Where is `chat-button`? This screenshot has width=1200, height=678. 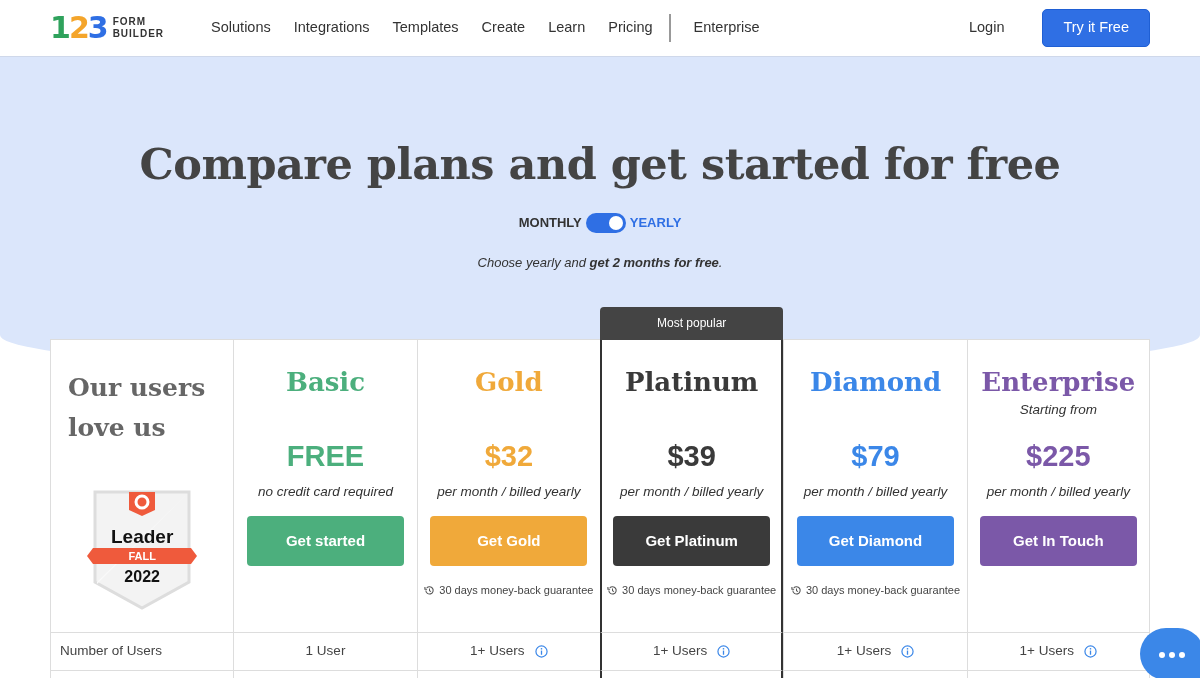
chat-button is located at coordinates (1170, 653).